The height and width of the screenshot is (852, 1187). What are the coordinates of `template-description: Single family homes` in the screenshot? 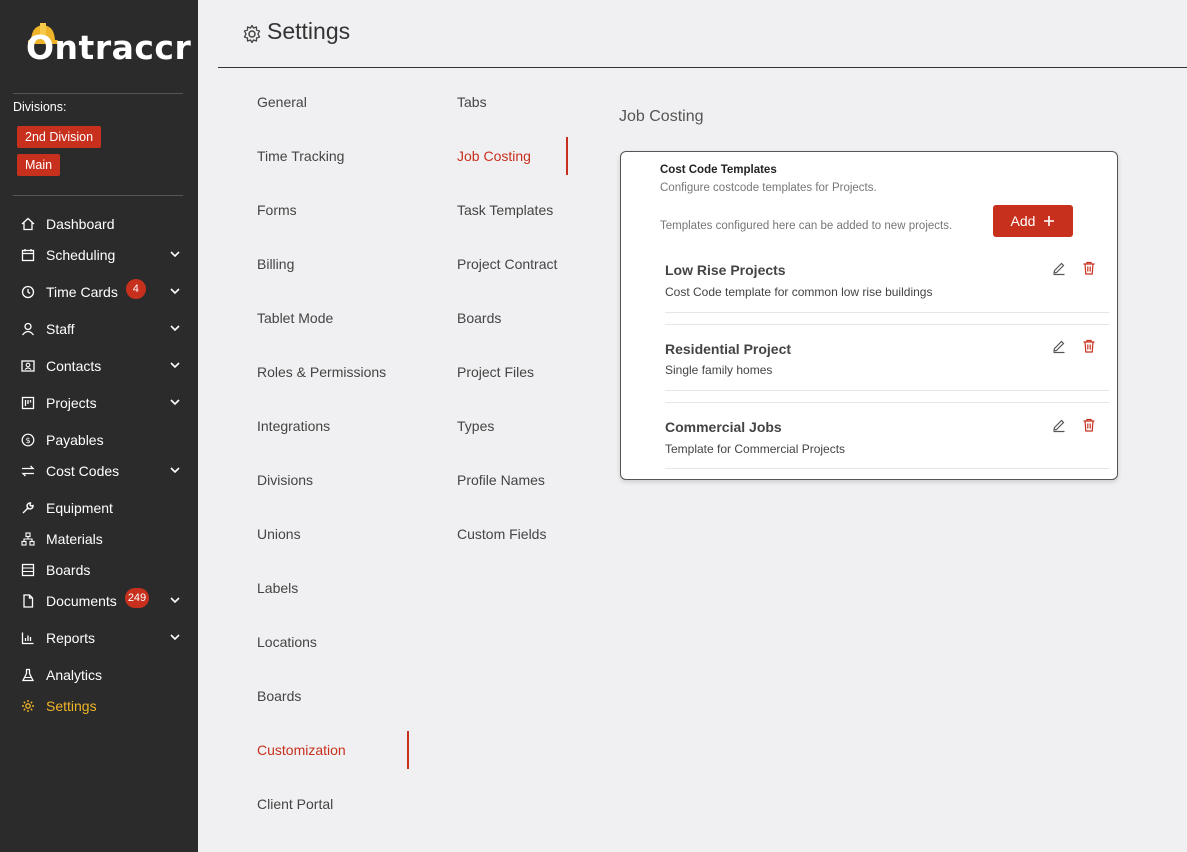 It's located at (719, 370).